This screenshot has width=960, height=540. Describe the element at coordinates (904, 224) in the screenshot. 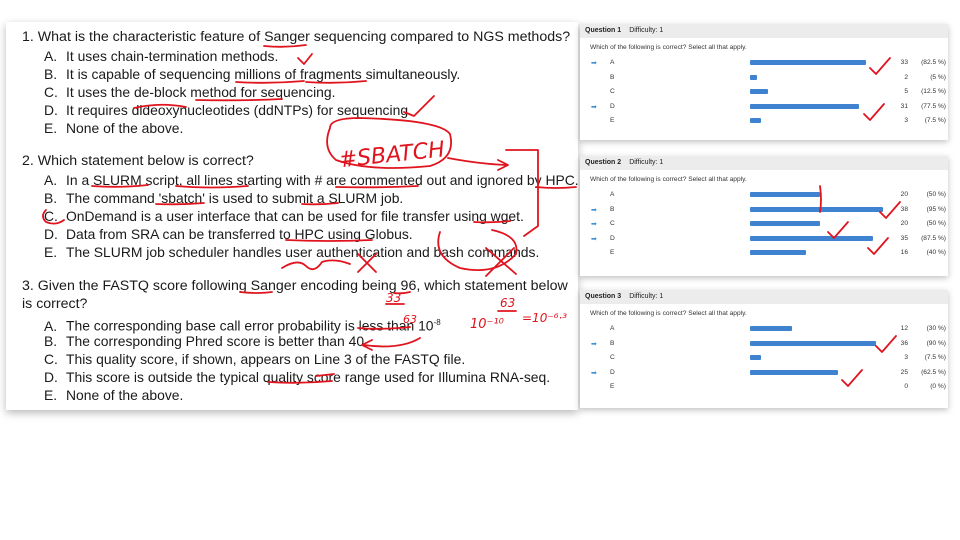

I see `results-count: 20` at that location.